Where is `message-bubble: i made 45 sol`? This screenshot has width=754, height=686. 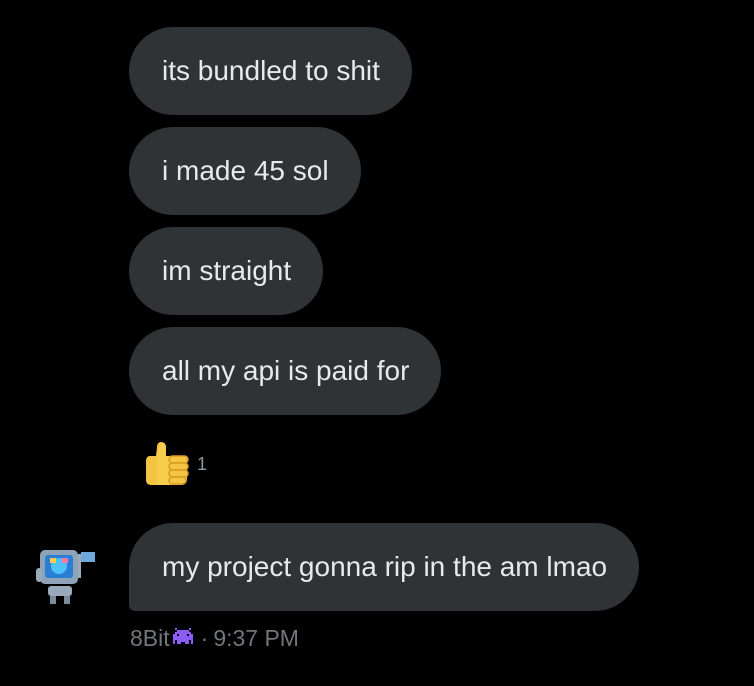 message-bubble: i made 45 sol is located at coordinates (245, 171).